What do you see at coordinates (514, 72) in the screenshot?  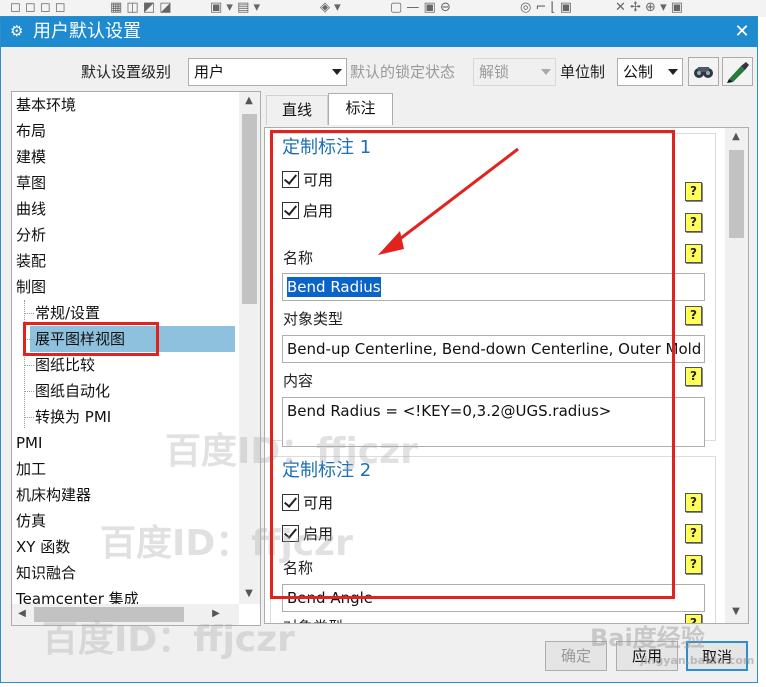 I see `lock-state-select: 解锁` at bounding box center [514, 72].